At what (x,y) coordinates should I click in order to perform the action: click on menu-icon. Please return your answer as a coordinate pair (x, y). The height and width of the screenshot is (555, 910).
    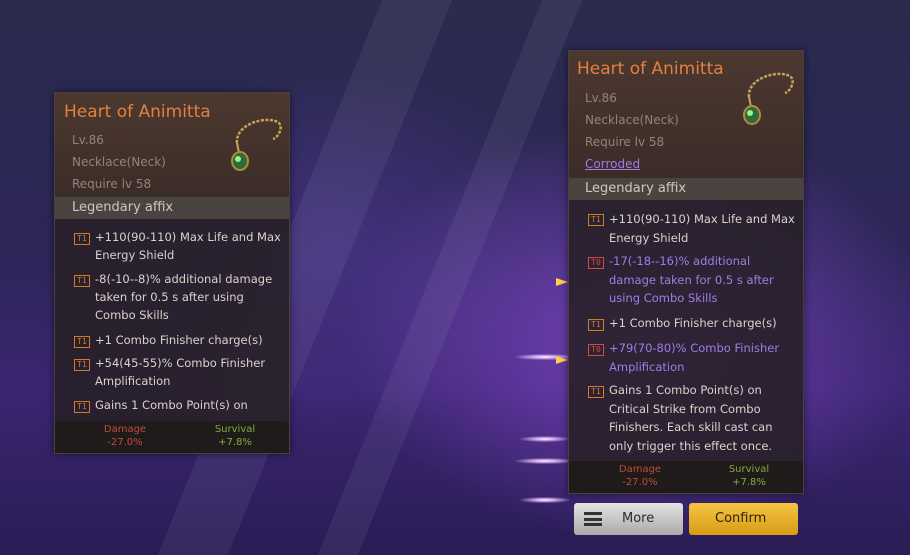
    Looking at the image, I should click on (593, 519).